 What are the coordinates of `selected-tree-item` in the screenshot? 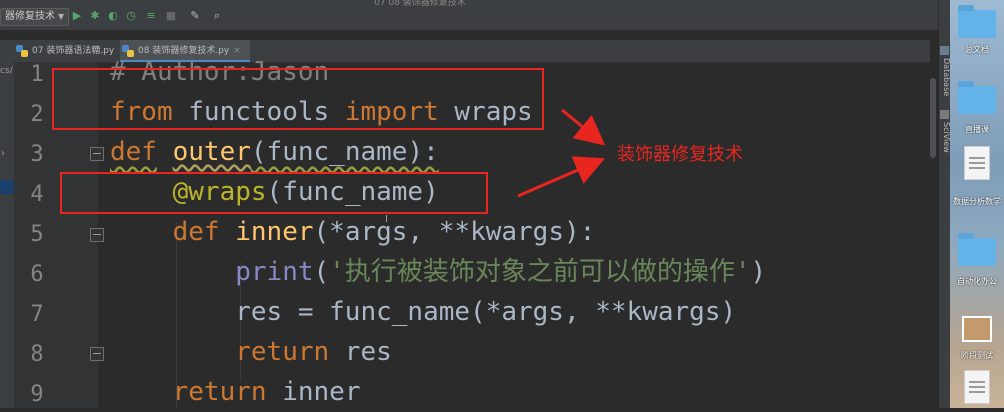 It's located at (7, 187).